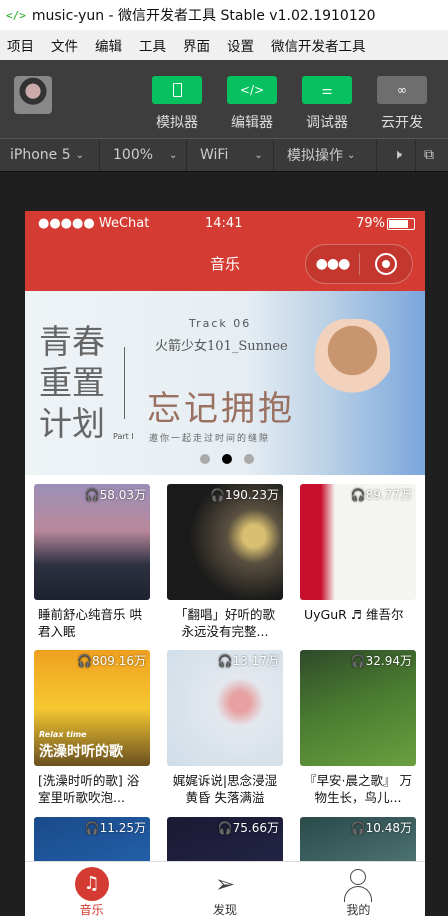  I want to click on simulator-button: 模拟器, so click(177, 104).